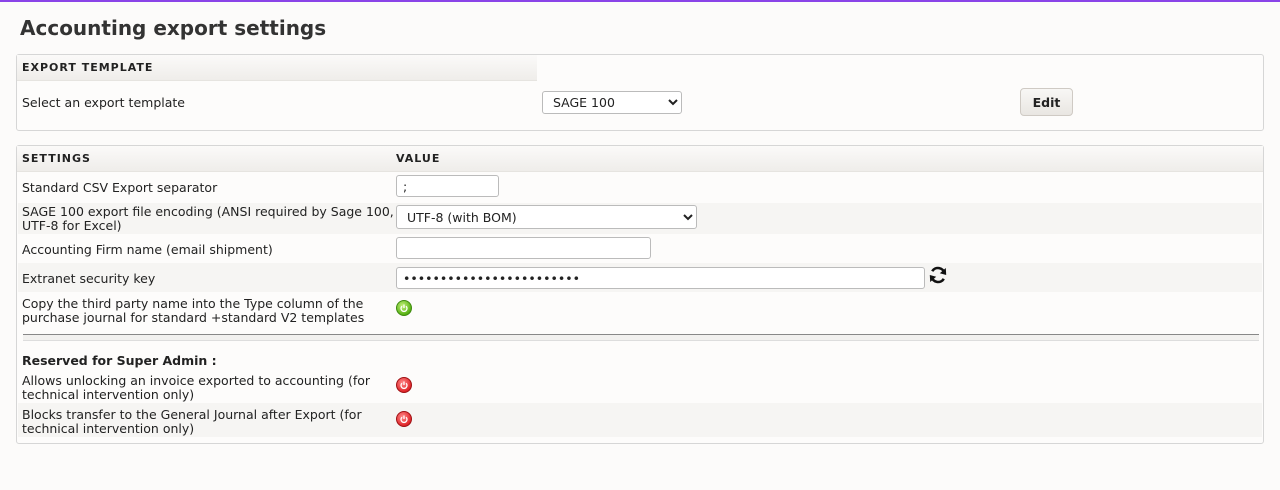 The width and height of the screenshot is (1280, 490). What do you see at coordinates (1046, 102) in the screenshot?
I see `edit-template-button: Edit` at bounding box center [1046, 102].